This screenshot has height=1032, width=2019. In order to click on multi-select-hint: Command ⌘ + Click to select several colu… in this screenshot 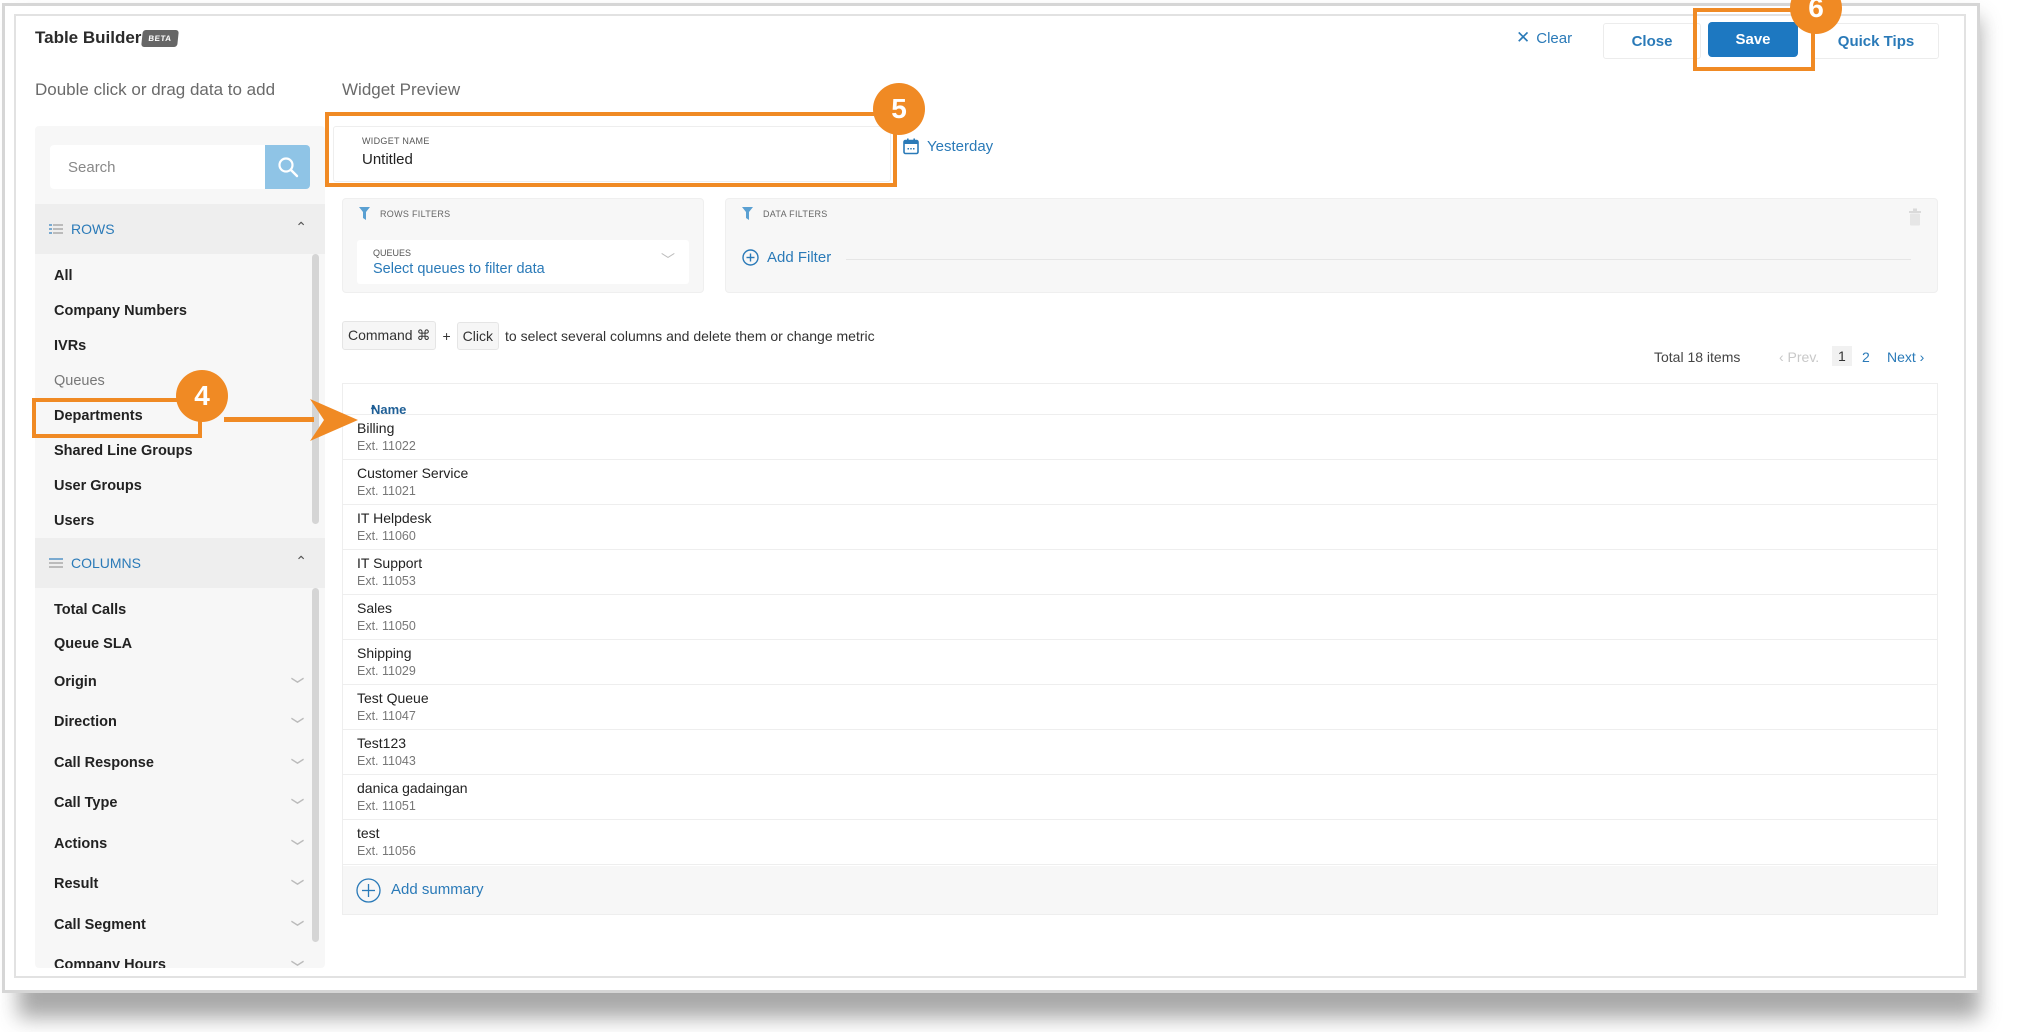, I will do `click(608, 335)`.